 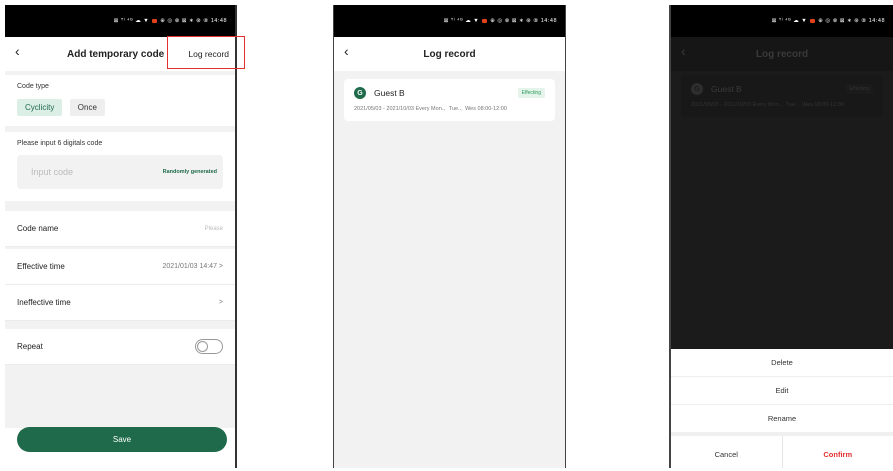 I want to click on repeat-toggle, so click(x=209, y=346).